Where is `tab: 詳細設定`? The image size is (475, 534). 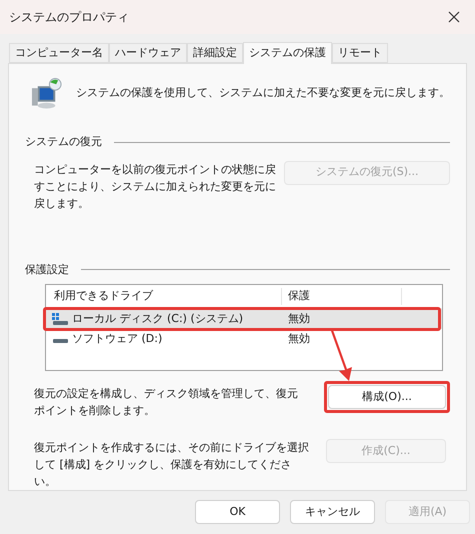 tab: 詳細設定 is located at coordinates (215, 53).